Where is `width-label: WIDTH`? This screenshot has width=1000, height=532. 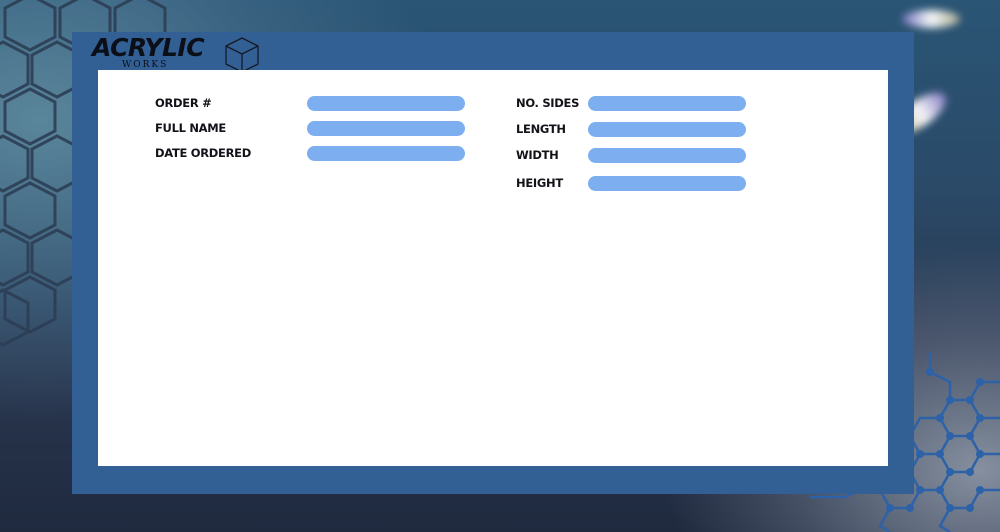
width-label: WIDTH is located at coordinates (537, 155).